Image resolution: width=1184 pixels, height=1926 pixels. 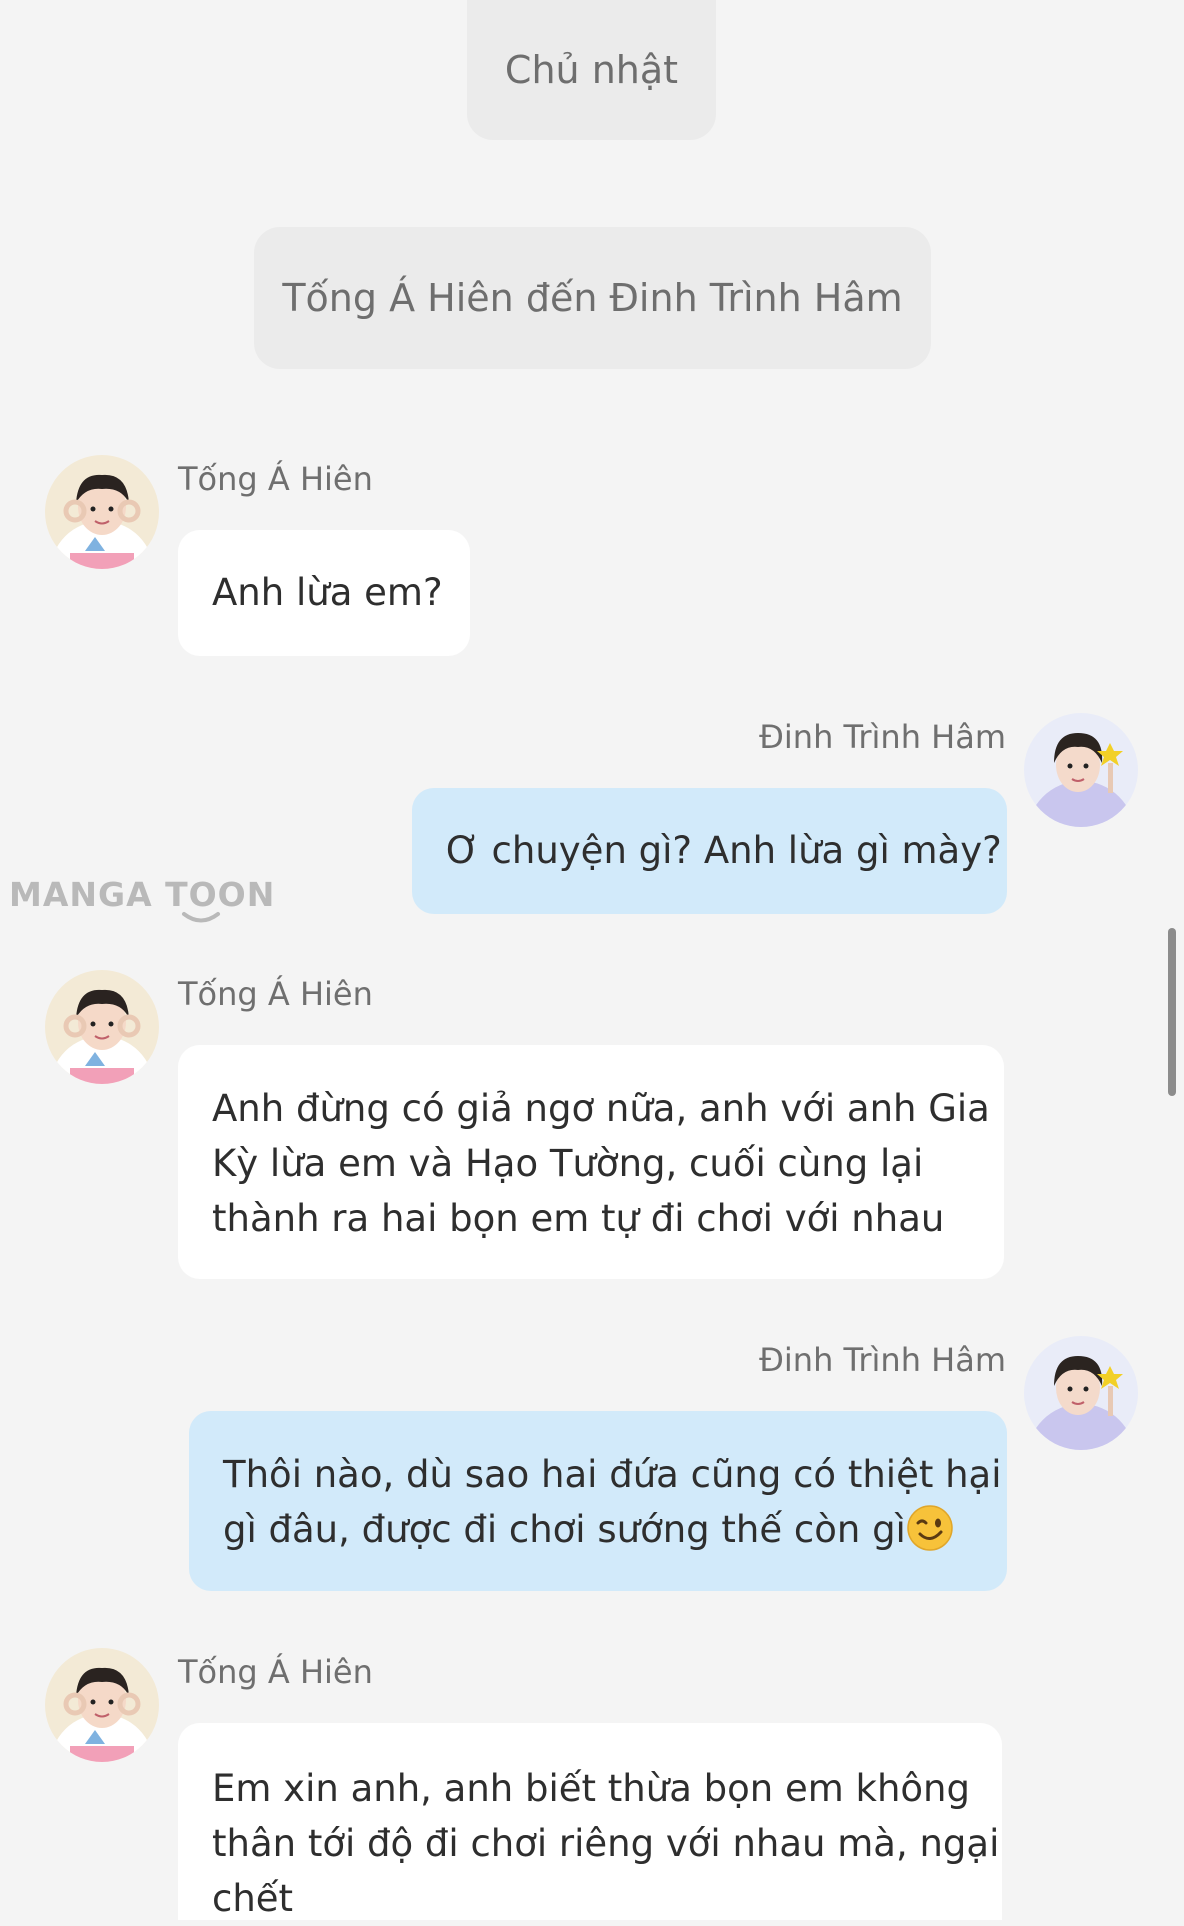 I want to click on day-label: Chủ nhật, so click(x=591, y=70).